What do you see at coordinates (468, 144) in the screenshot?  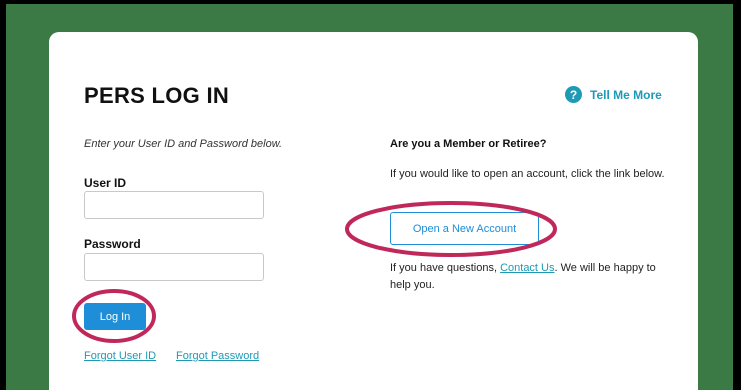 I see `member-heading: Are you a Member or Retiree?` at bounding box center [468, 144].